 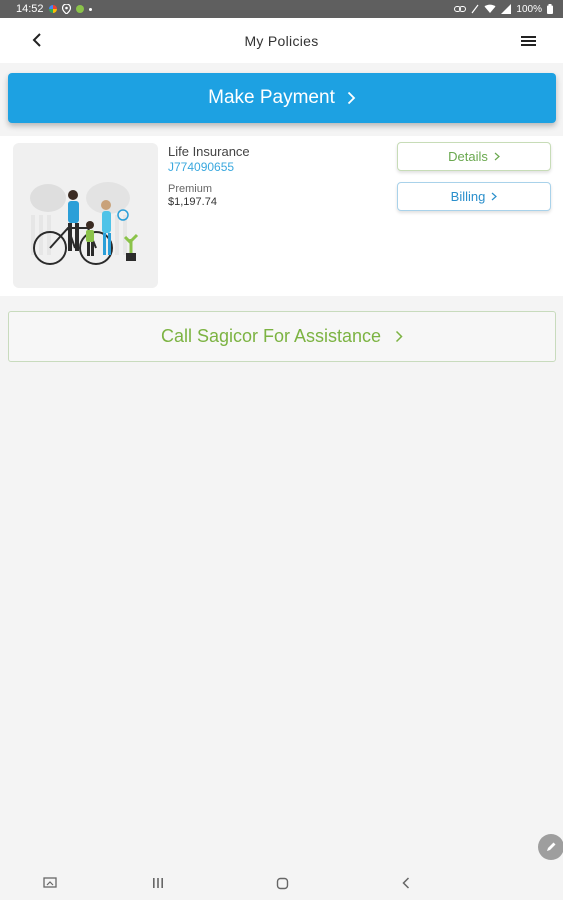 I want to click on billing-button: Billing, so click(x=474, y=196).